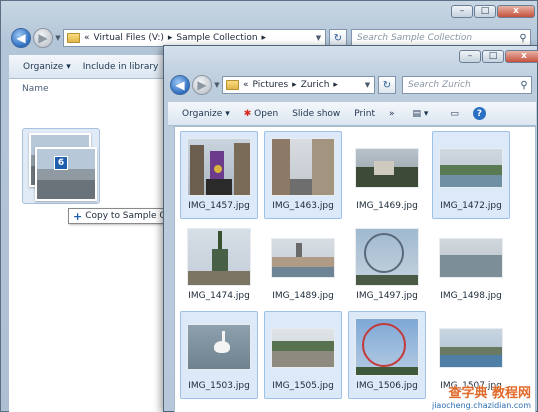 This screenshot has width=538, height=412. Describe the element at coordinates (271, 85) in the screenshot. I see `address-segment-pictures: Pictures` at that location.